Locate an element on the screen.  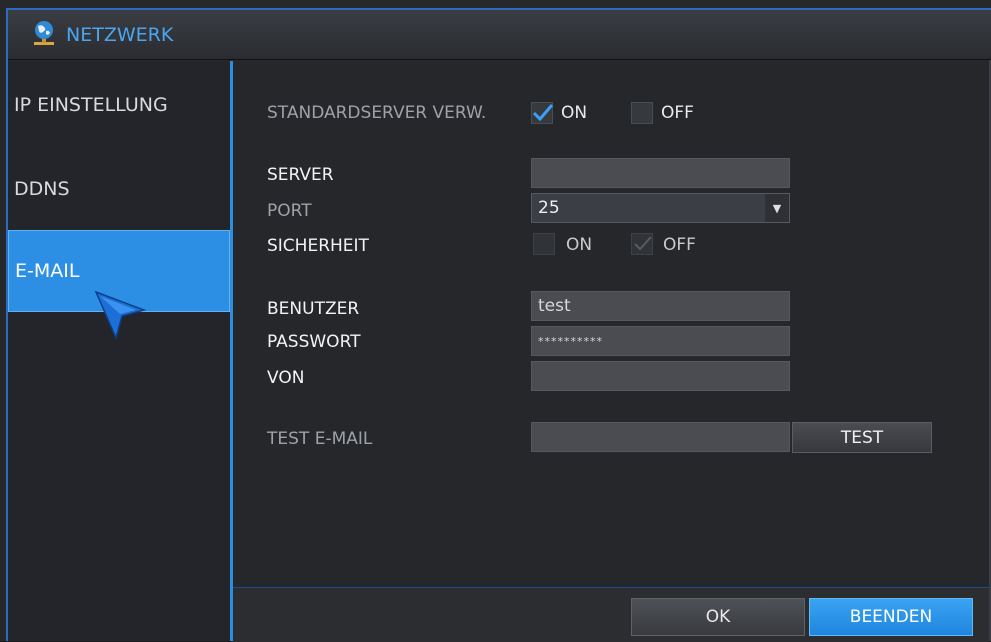
globe-network-icon is located at coordinates (44, 34).